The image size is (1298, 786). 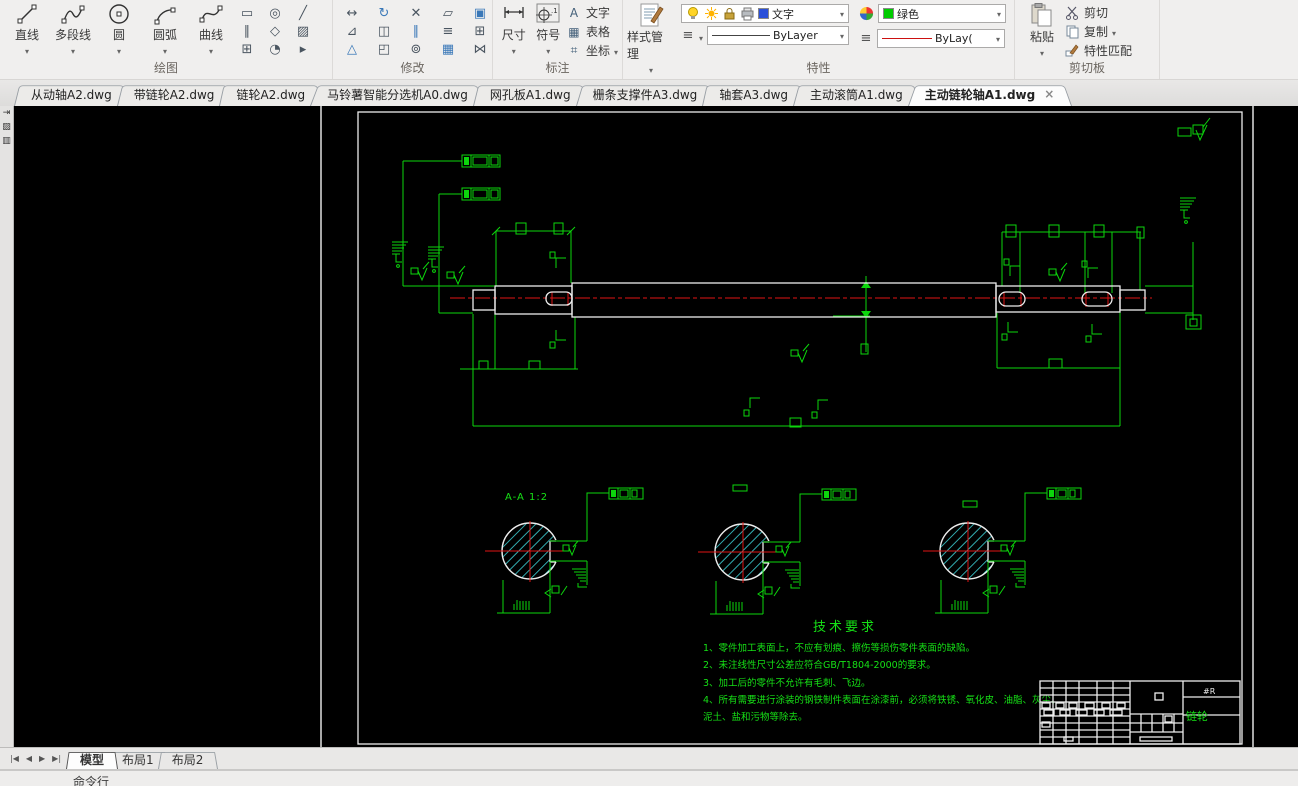 What do you see at coordinates (574, 12) in the screenshot?
I see `text-icon: A` at bounding box center [574, 12].